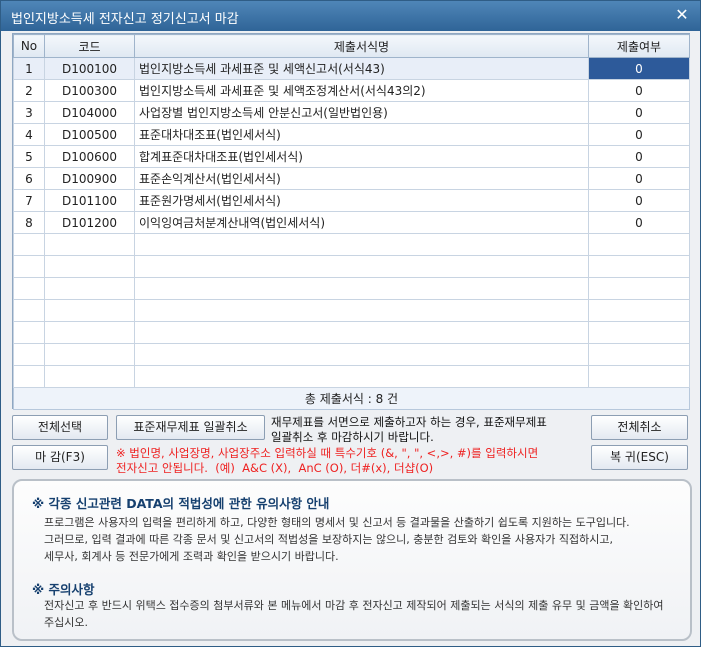 This screenshot has height=647, width=701. What do you see at coordinates (351, 398) in the screenshot?
I see `total-forms-count: 총 제출서식 : 8 건` at bounding box center [351, 398].